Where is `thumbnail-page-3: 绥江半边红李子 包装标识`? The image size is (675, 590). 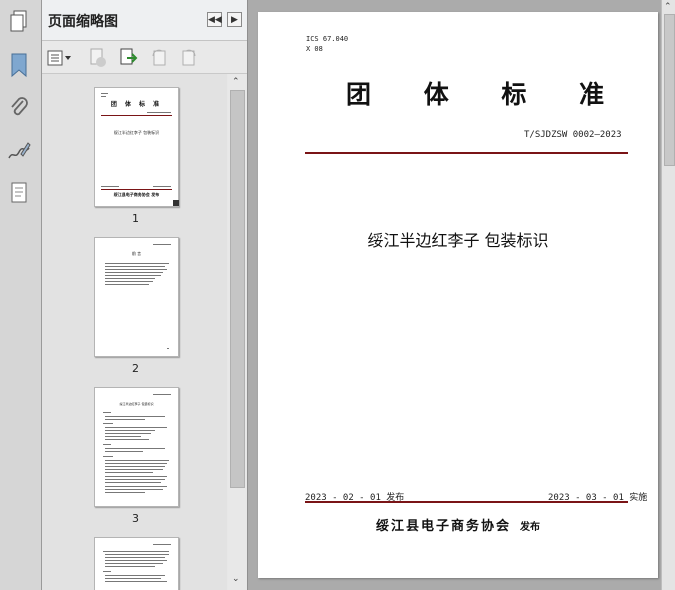 thumbnail-page-3: 绥江半边红李子 包装标识 is located at coordinates (136, 447).